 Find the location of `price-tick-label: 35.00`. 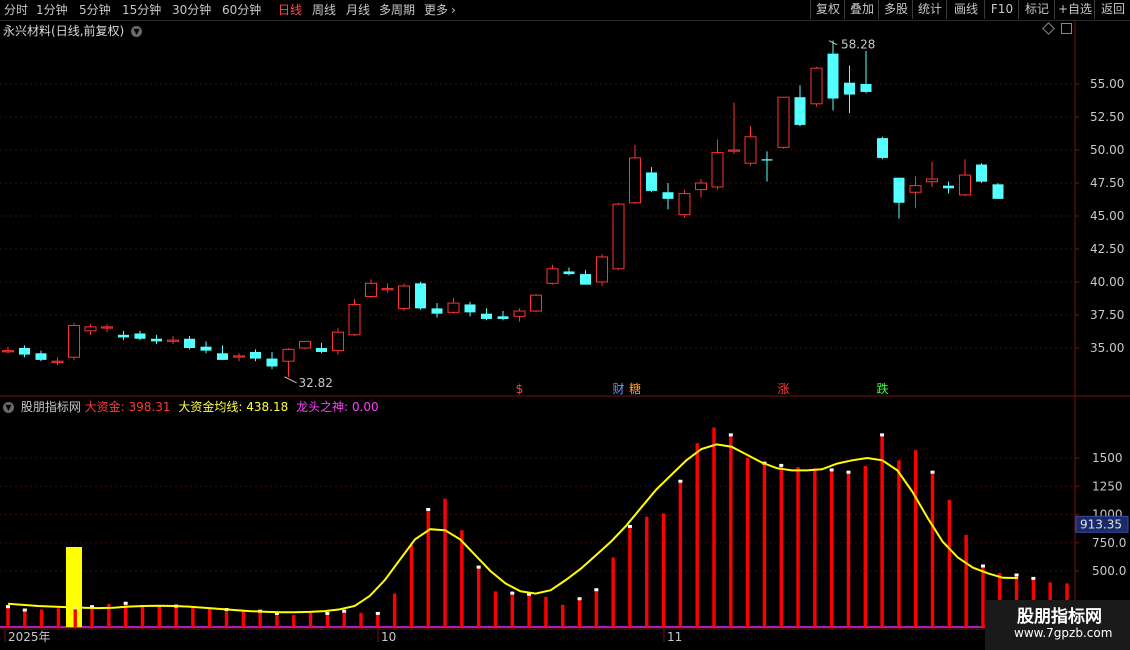

price-tick-label: 35.00 is located at coordinates (1107, 348).